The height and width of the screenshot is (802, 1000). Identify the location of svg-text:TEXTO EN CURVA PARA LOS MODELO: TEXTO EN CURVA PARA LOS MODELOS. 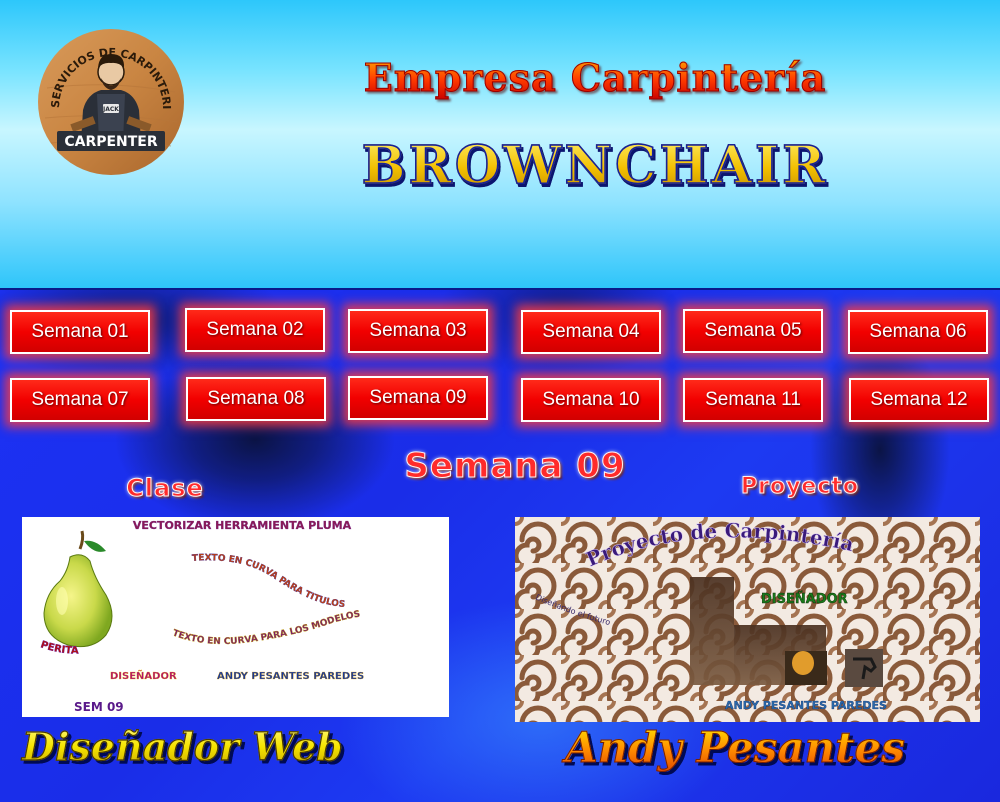
(266, 628).